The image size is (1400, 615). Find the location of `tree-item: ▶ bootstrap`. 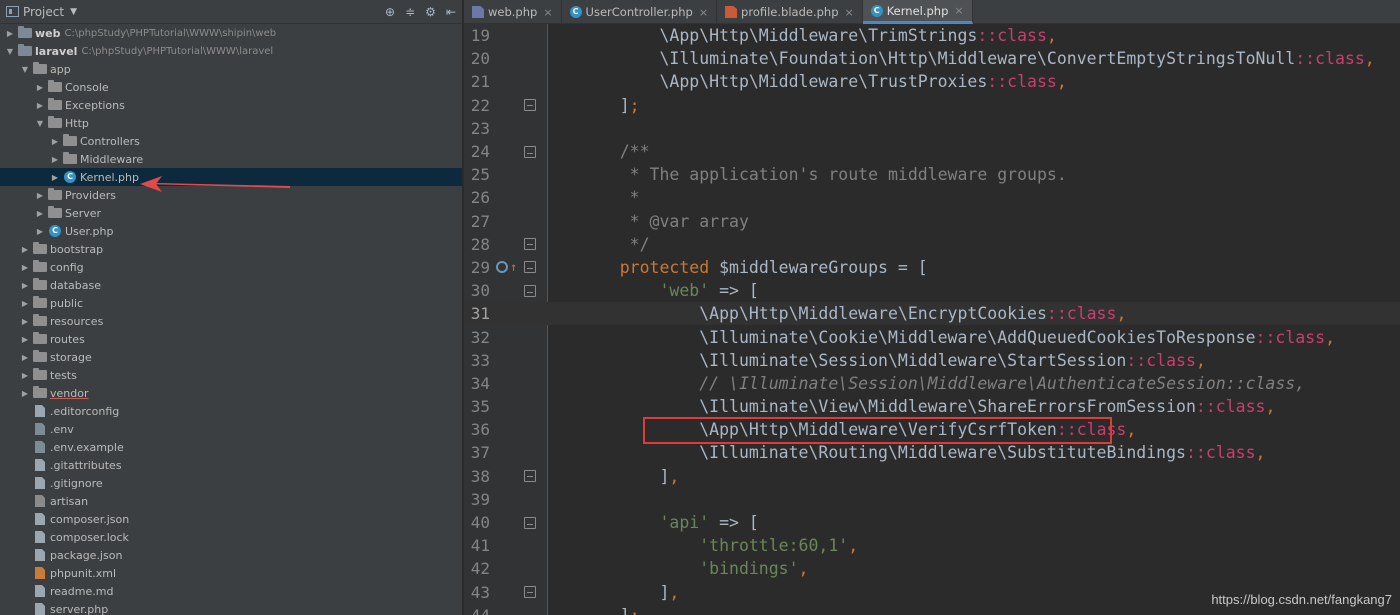

tree-item: ▶ bootstrap is located at coordinates (231, 249).